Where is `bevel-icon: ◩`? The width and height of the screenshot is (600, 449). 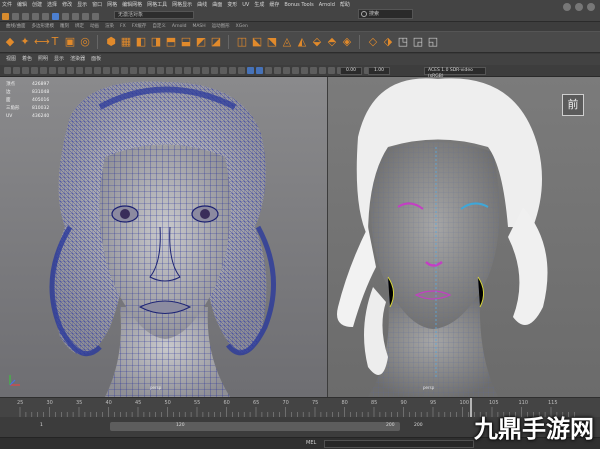
bevel-icon: ◩ is located at coordinates (201, 42).